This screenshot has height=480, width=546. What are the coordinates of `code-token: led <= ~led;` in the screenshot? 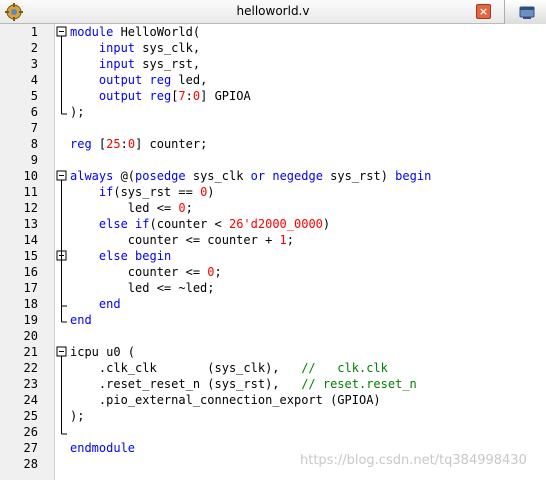 It's located at (142, 288).